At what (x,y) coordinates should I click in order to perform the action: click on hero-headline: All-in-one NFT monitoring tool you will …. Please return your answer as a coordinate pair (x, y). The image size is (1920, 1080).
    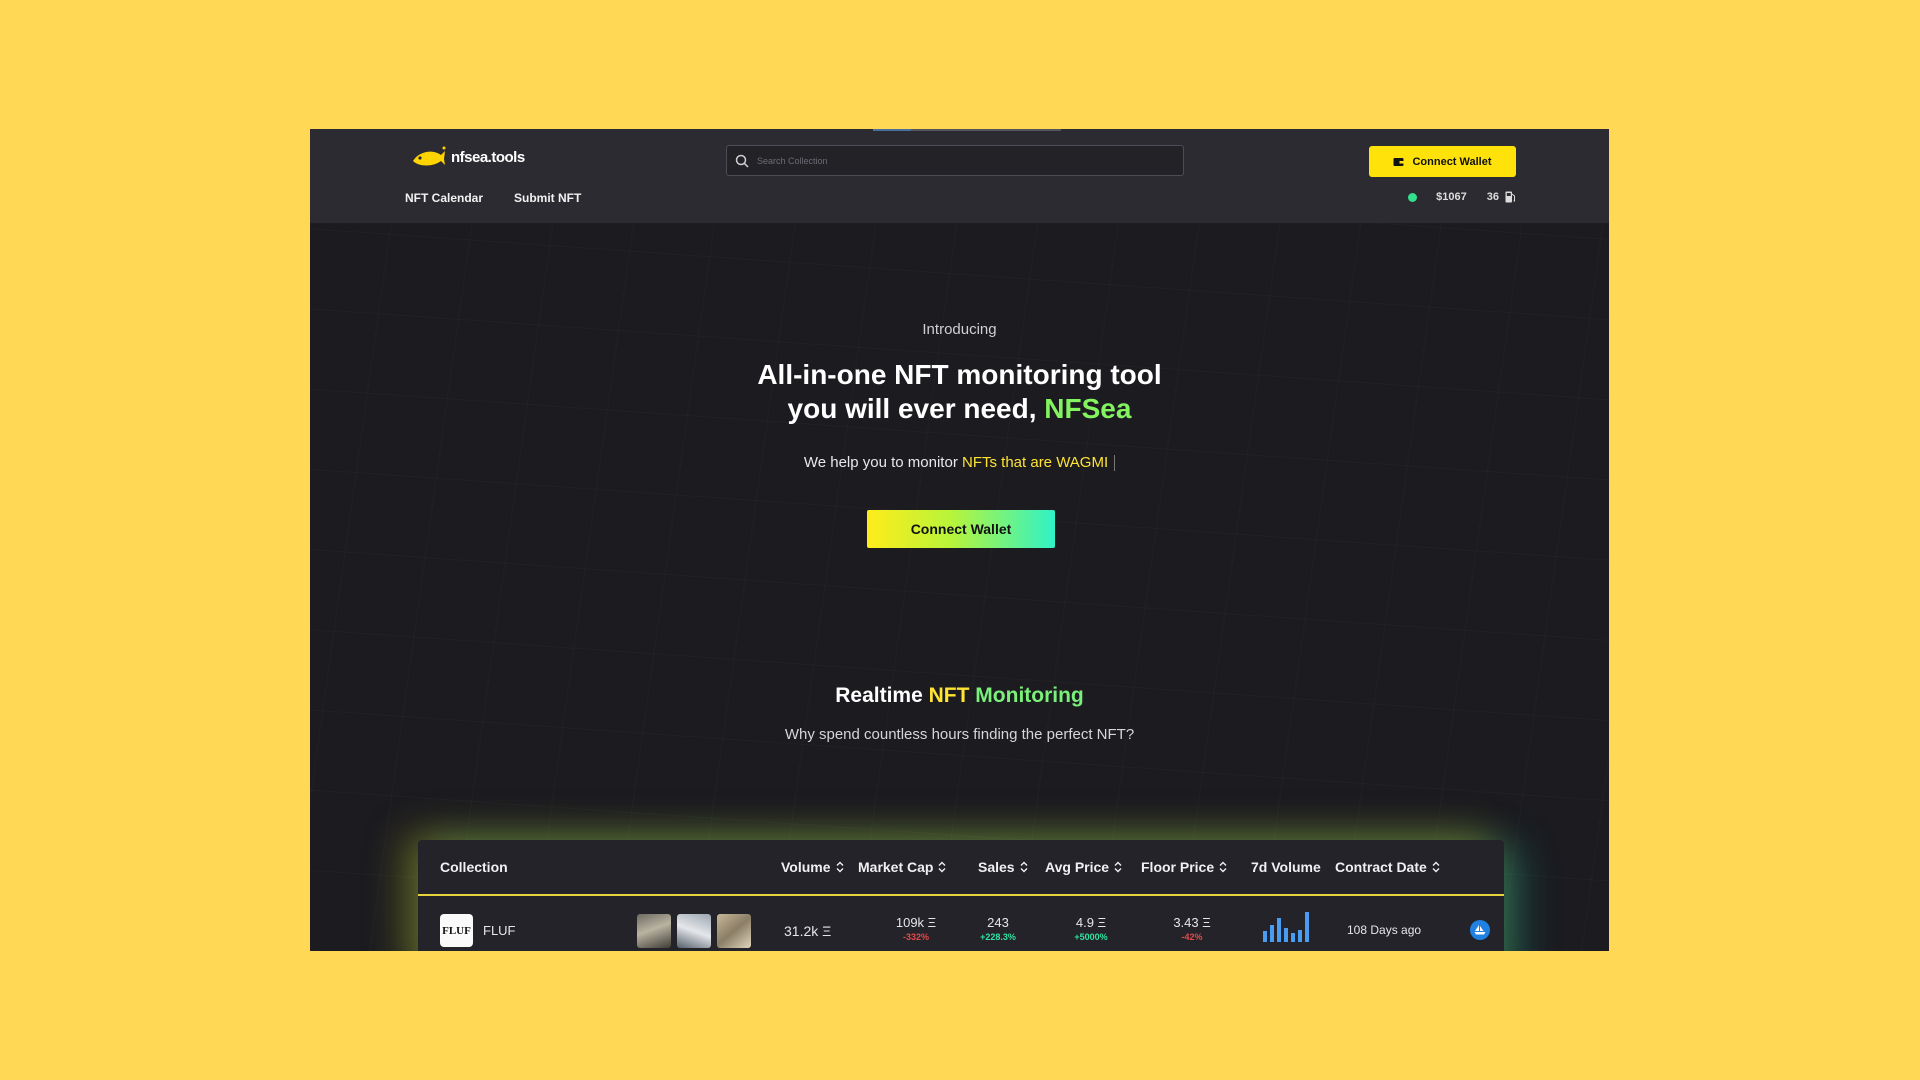
    Looking at the image, I should click on (959, 392).